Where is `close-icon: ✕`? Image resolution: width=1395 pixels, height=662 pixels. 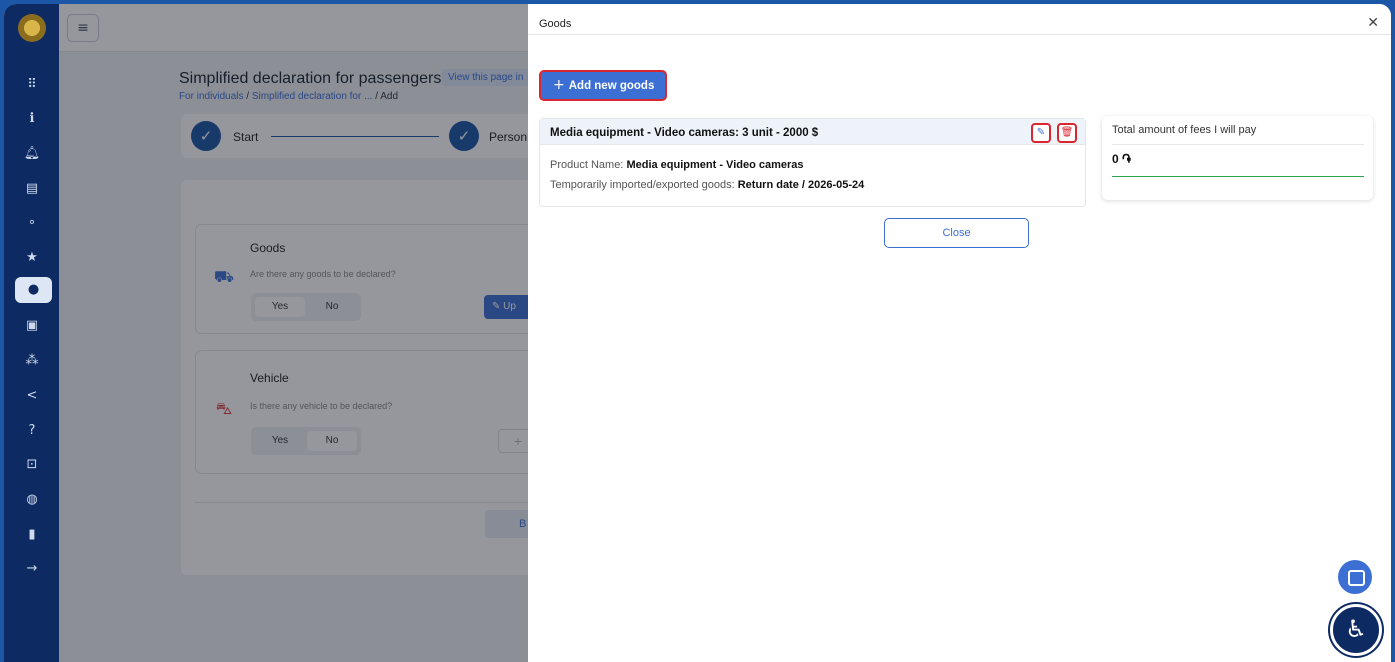
close-icon: ✕ is located at coordinates (1373, 23).